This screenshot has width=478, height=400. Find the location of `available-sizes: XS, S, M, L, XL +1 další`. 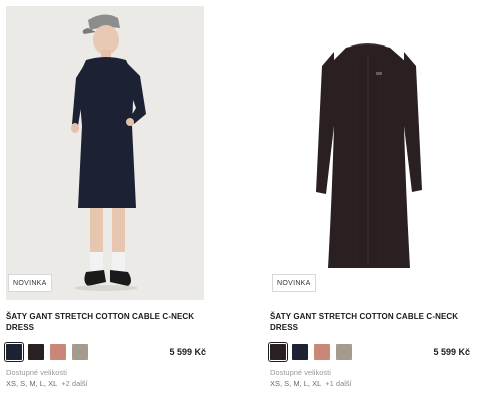

available-sizes: XS, S, M, L, XL +1 další is located at coordinates (311, 383).